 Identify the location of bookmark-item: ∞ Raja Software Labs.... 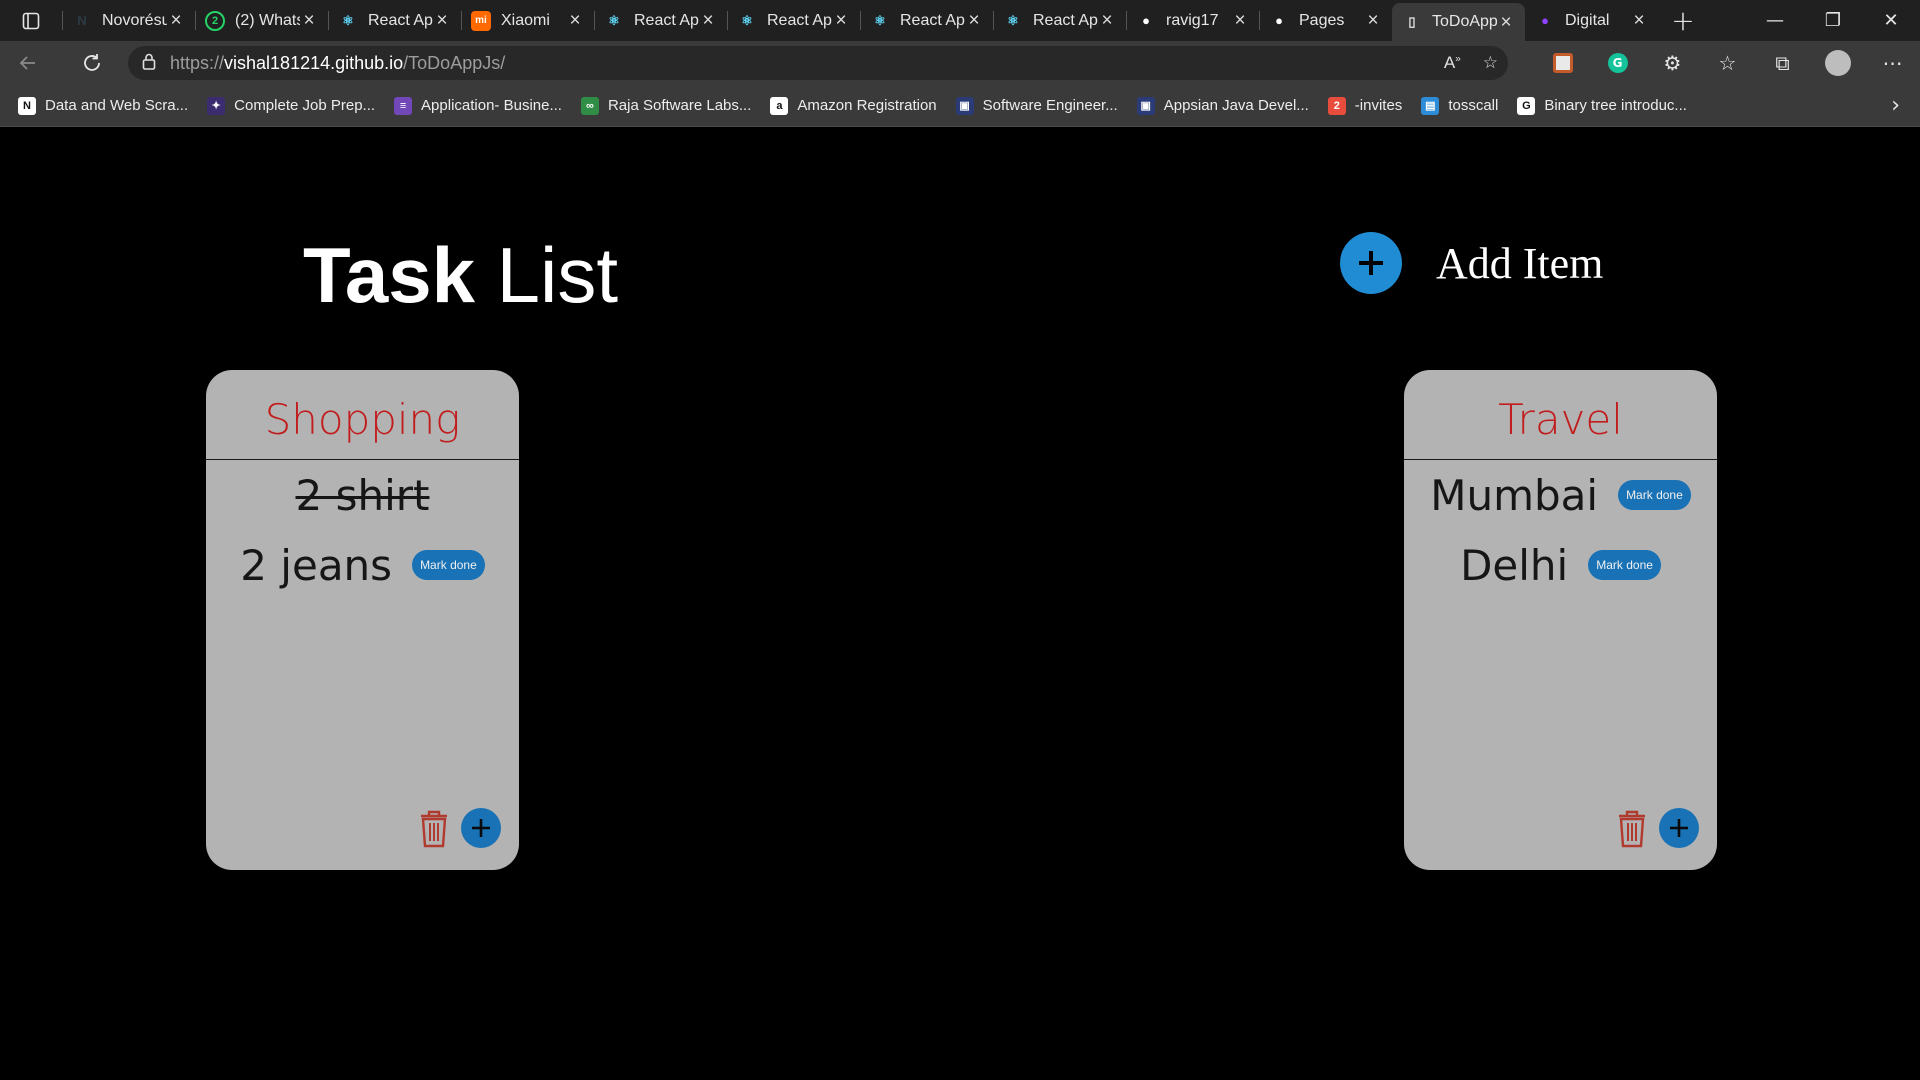
(666, 105).